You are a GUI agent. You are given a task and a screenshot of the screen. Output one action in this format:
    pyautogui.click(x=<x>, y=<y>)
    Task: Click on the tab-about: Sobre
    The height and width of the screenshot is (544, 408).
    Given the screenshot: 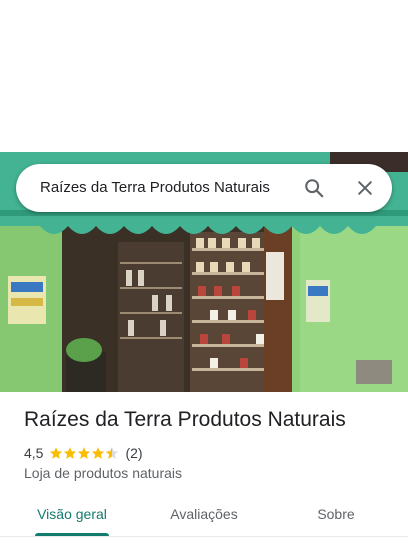 What is the action you would take?
    pyautogui.click(x=336, y=516)
    